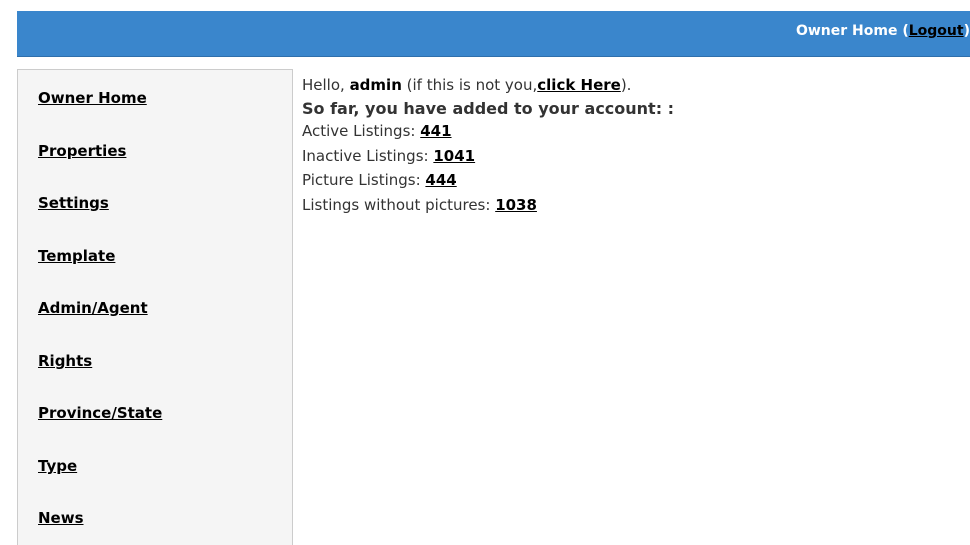 The image size is (970, 545). Describe the element at coordinates (469, 85) in the screenshot. I see `greeting-middle: (if this is not you,` at that location.